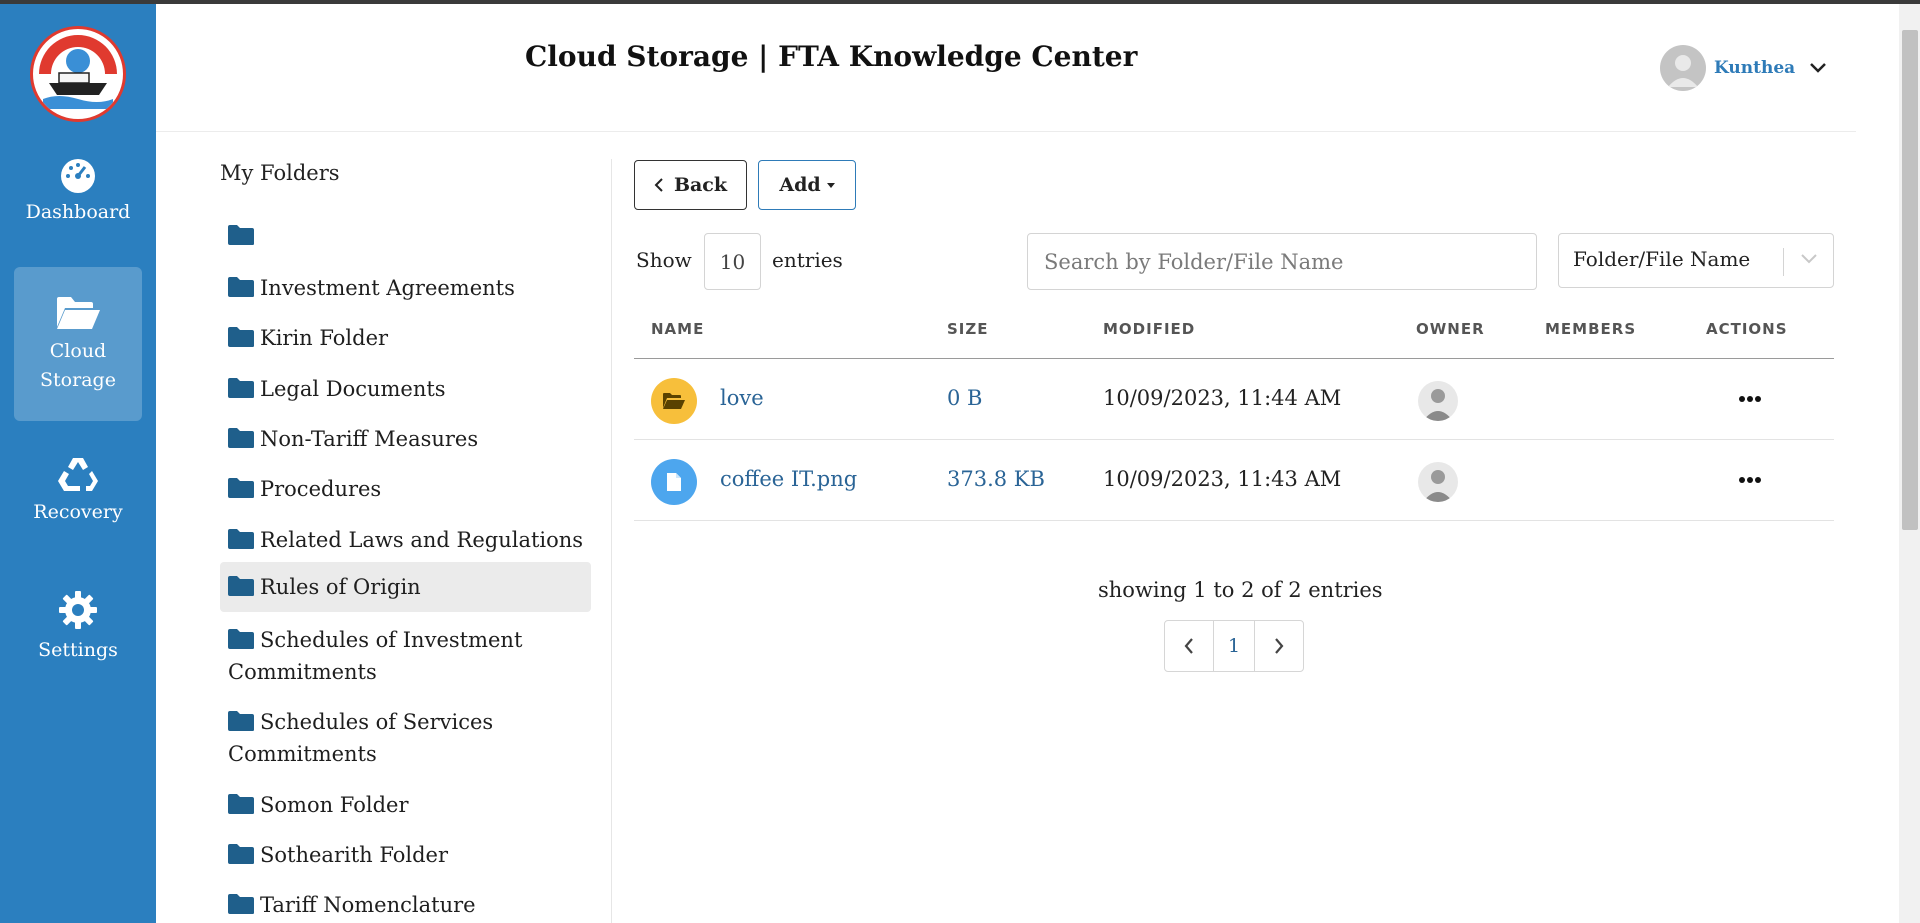 The image size is (1920, 923). Describe the element at coordinates (375, 656) in the screenshot. I see `folder-label: Schedules of Investment Commitments` at that location.